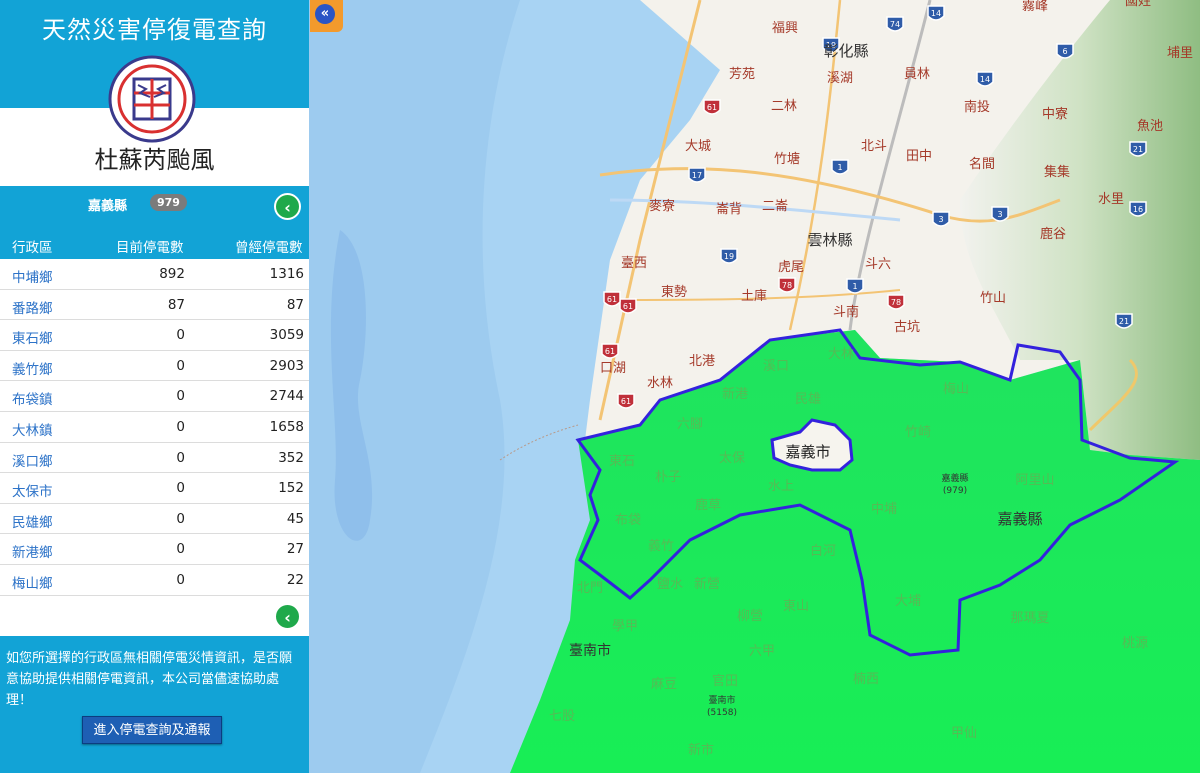 Image resolution: width=1200 pixels, height=773 pixels. Describe the element at coordinates (154, 549) in the screenshot. I see `table-row: 新港鄉 0 27` at that location.